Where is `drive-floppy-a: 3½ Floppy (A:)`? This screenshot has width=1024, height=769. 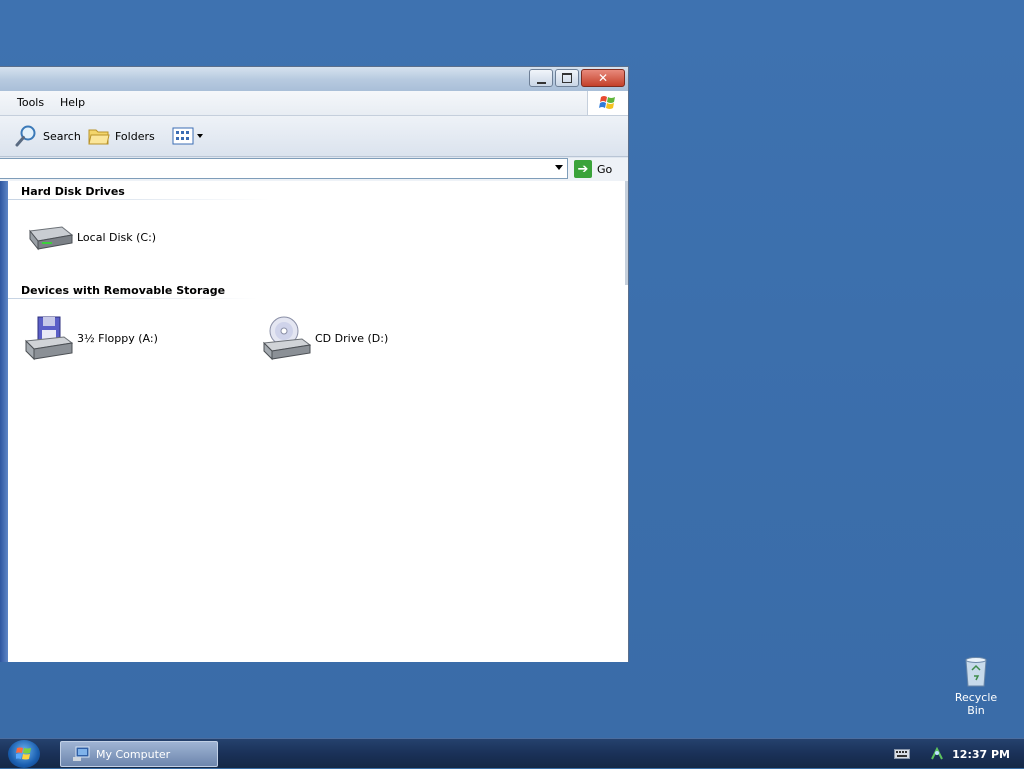 drive-floppy-a: 3½ Floppy (A:) is located at coordinates (91, 338).